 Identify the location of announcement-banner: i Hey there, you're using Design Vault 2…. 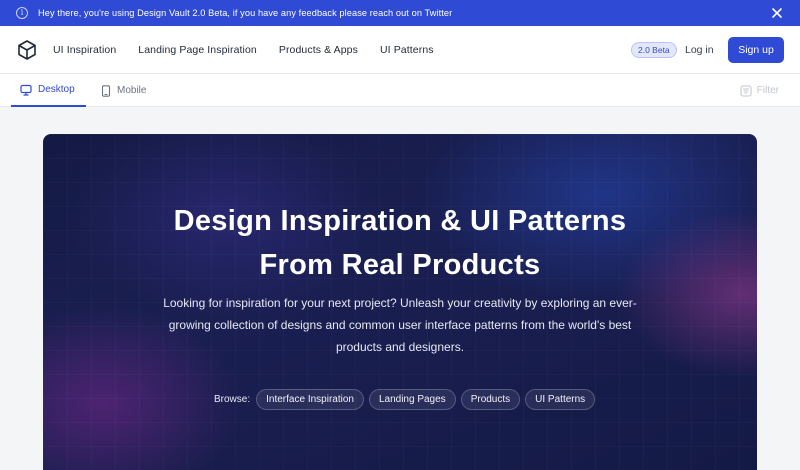
(400, 13).